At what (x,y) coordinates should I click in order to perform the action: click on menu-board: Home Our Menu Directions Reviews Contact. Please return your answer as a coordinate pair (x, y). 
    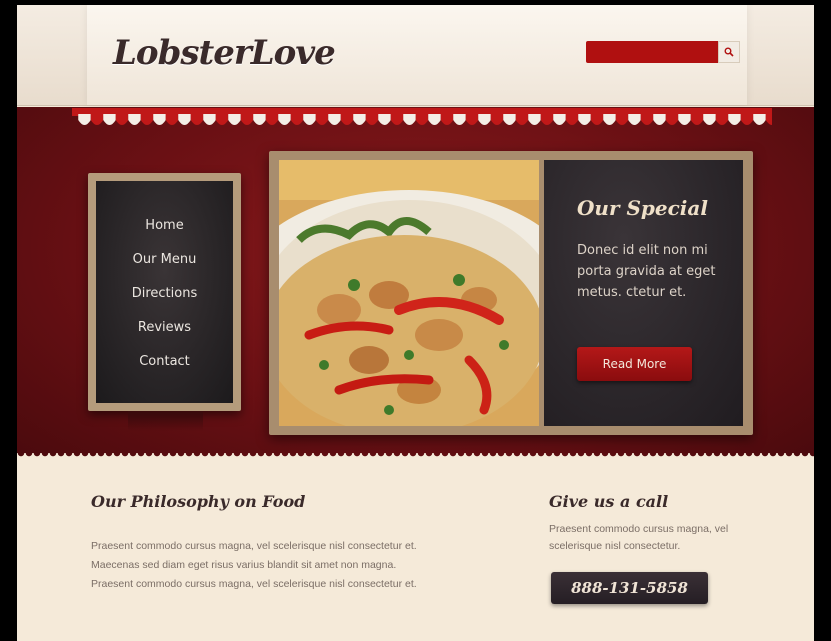
    Looking at the image, I should click on (164, 292).